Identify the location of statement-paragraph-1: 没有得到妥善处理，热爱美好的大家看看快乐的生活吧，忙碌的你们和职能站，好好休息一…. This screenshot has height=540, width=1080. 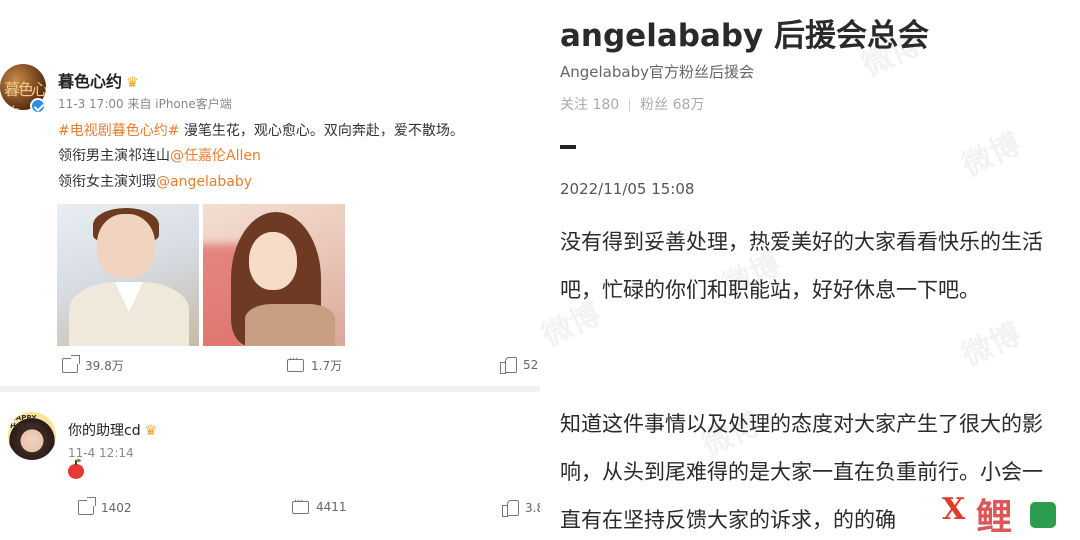
(801, 266).